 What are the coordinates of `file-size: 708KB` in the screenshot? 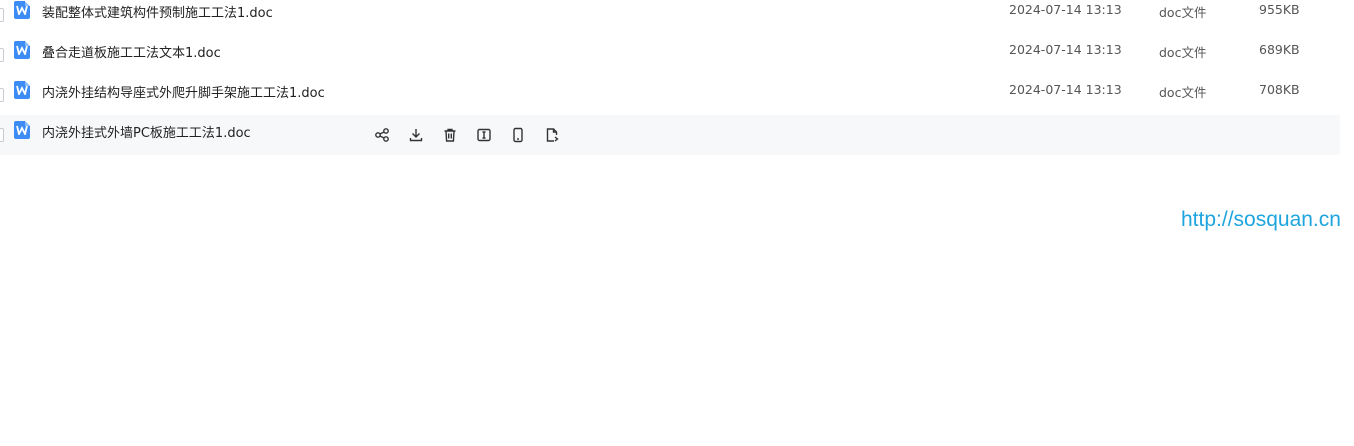 It's located at (1279, 89).